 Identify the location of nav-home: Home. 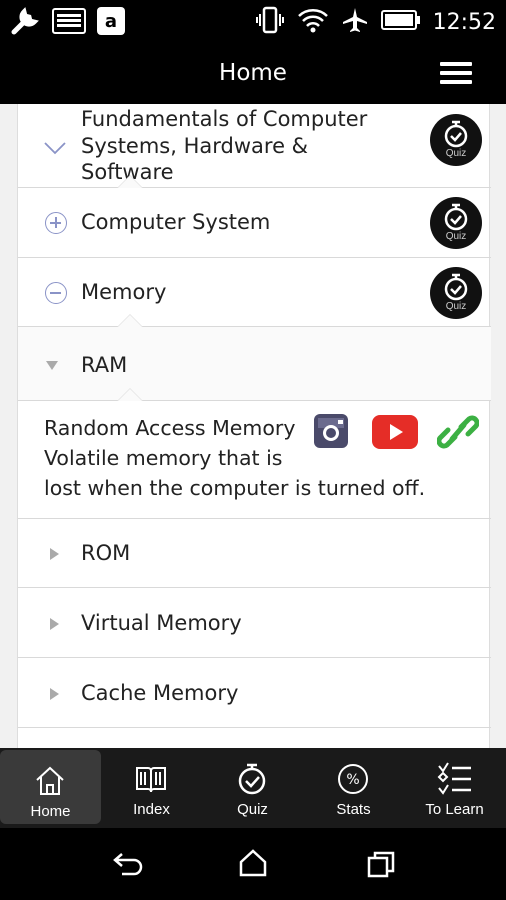
(50, 787).